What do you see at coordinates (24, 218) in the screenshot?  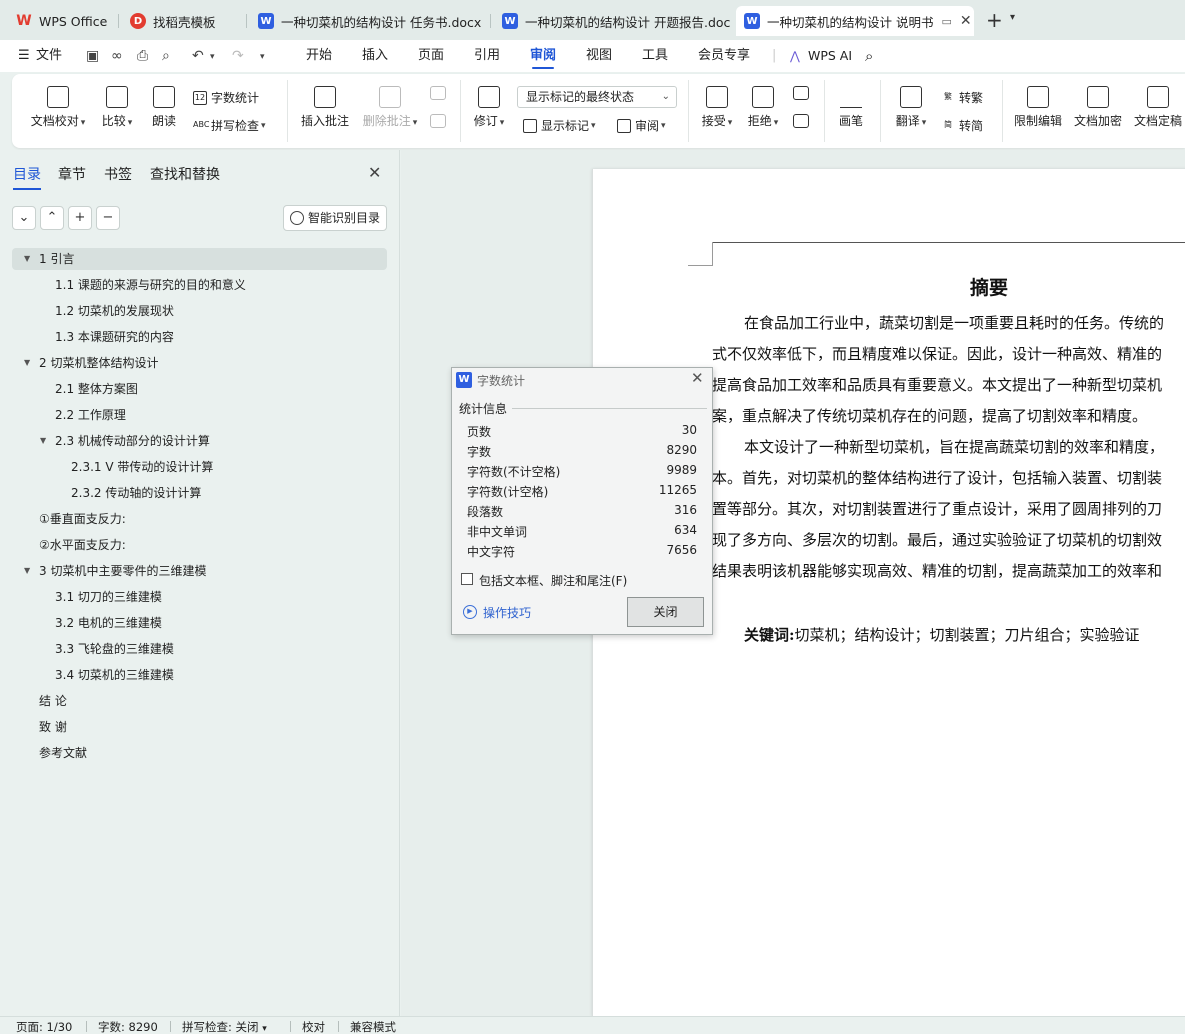 I see `collapse-all-button: ⌄` at bounding box center [24, 218].